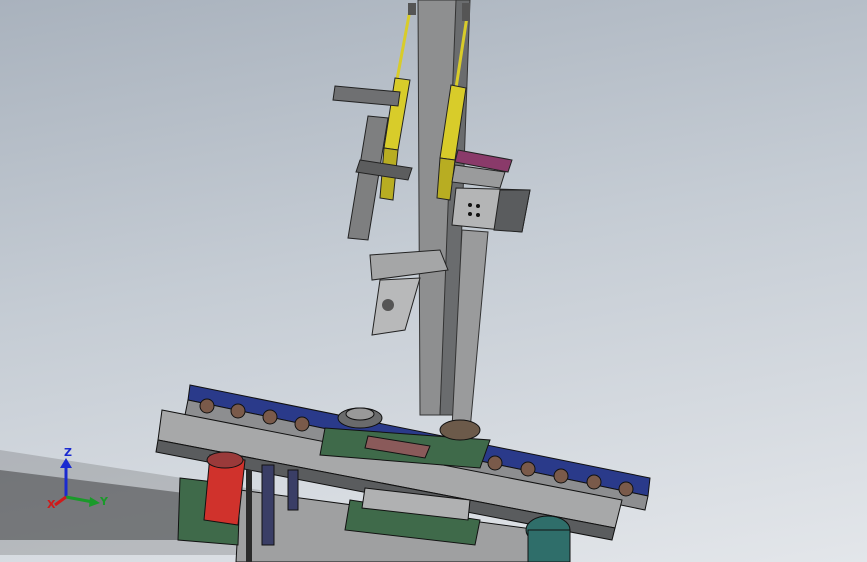 This screenshot has width=867, height=562. I want to click on red-gear-motor, so click(224, 488).